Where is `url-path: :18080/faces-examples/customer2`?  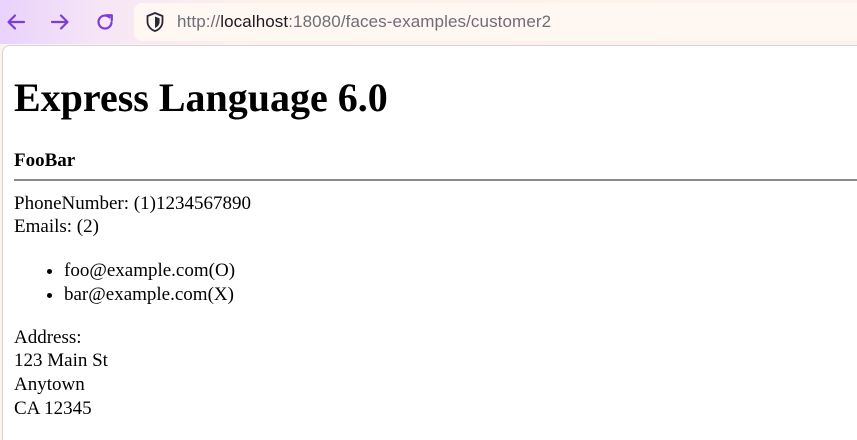
url-path: :18080/faces-examples/customer2 is located at coordinates (420, 21).